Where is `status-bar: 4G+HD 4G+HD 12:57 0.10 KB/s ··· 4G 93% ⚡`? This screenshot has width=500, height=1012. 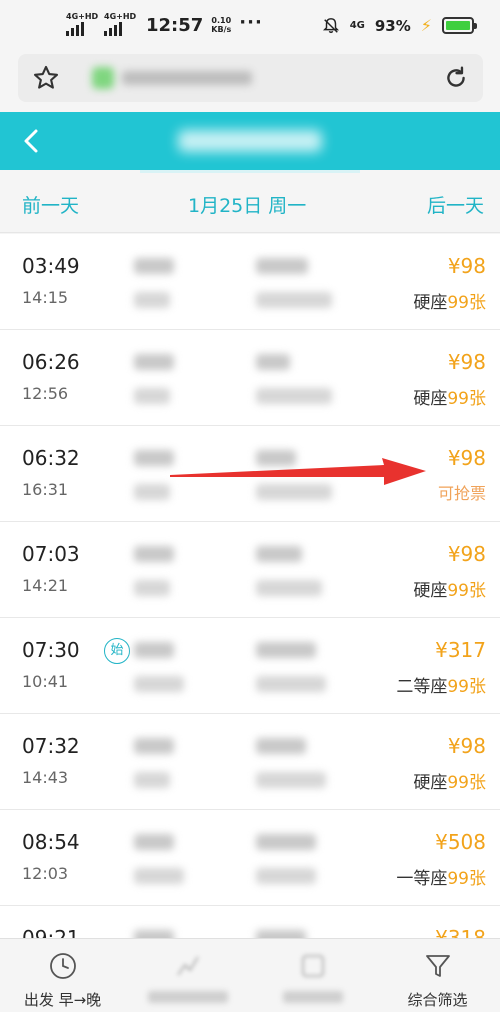 status-bar: 4G+HD 4G+HD 12:57 0.10 KB/s ··· 4G 93% ⚡ is located at coordinates (250, 26).